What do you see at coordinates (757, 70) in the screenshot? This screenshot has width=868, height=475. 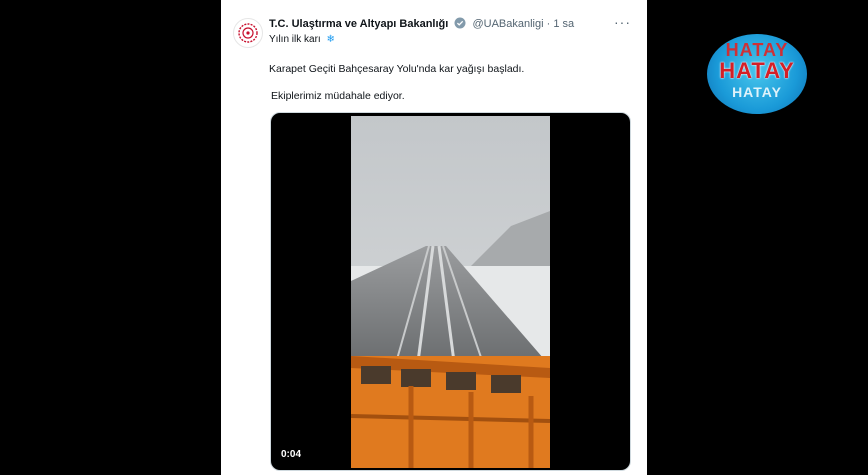 I see `watermark-word-main: HATAY` at bounding box center [757, 70].